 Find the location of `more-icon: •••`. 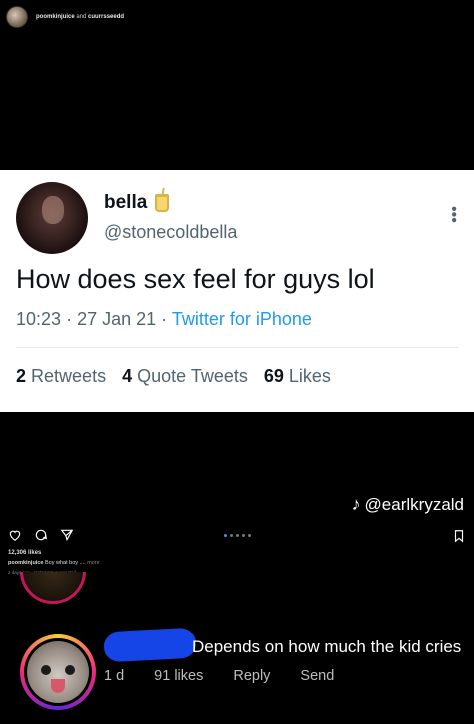

more-icon: ••• is located at coordinates (453, 214).